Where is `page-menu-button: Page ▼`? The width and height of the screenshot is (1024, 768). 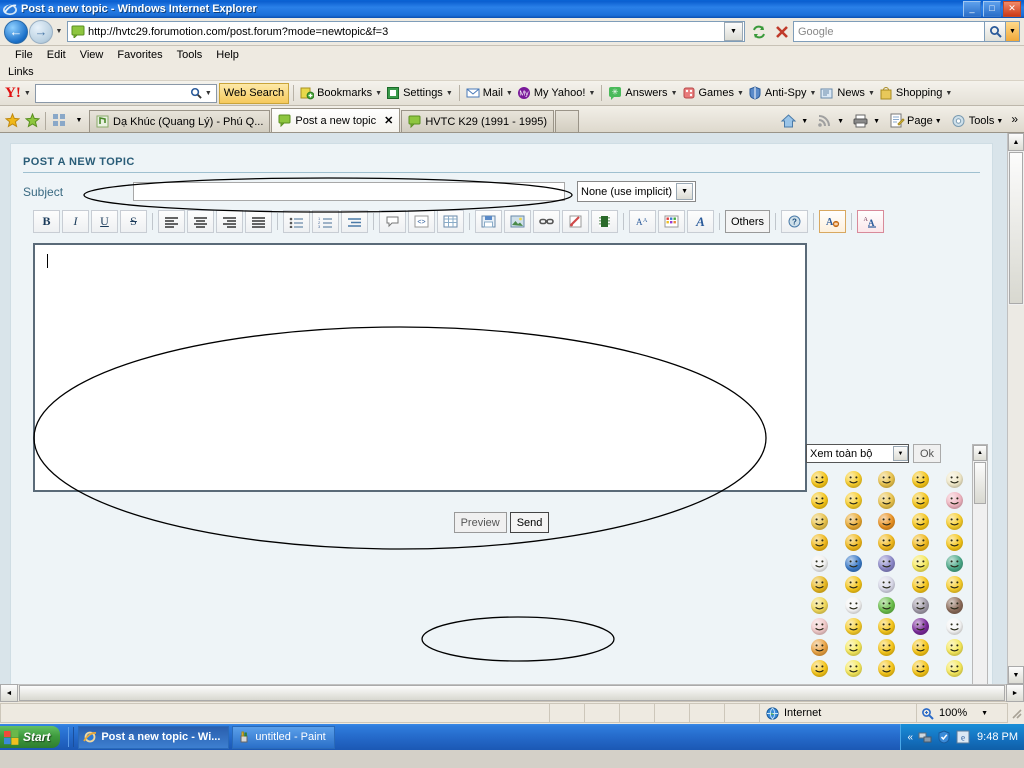 page-menu-button: Page ▼ is located at coordinates (917, 121).